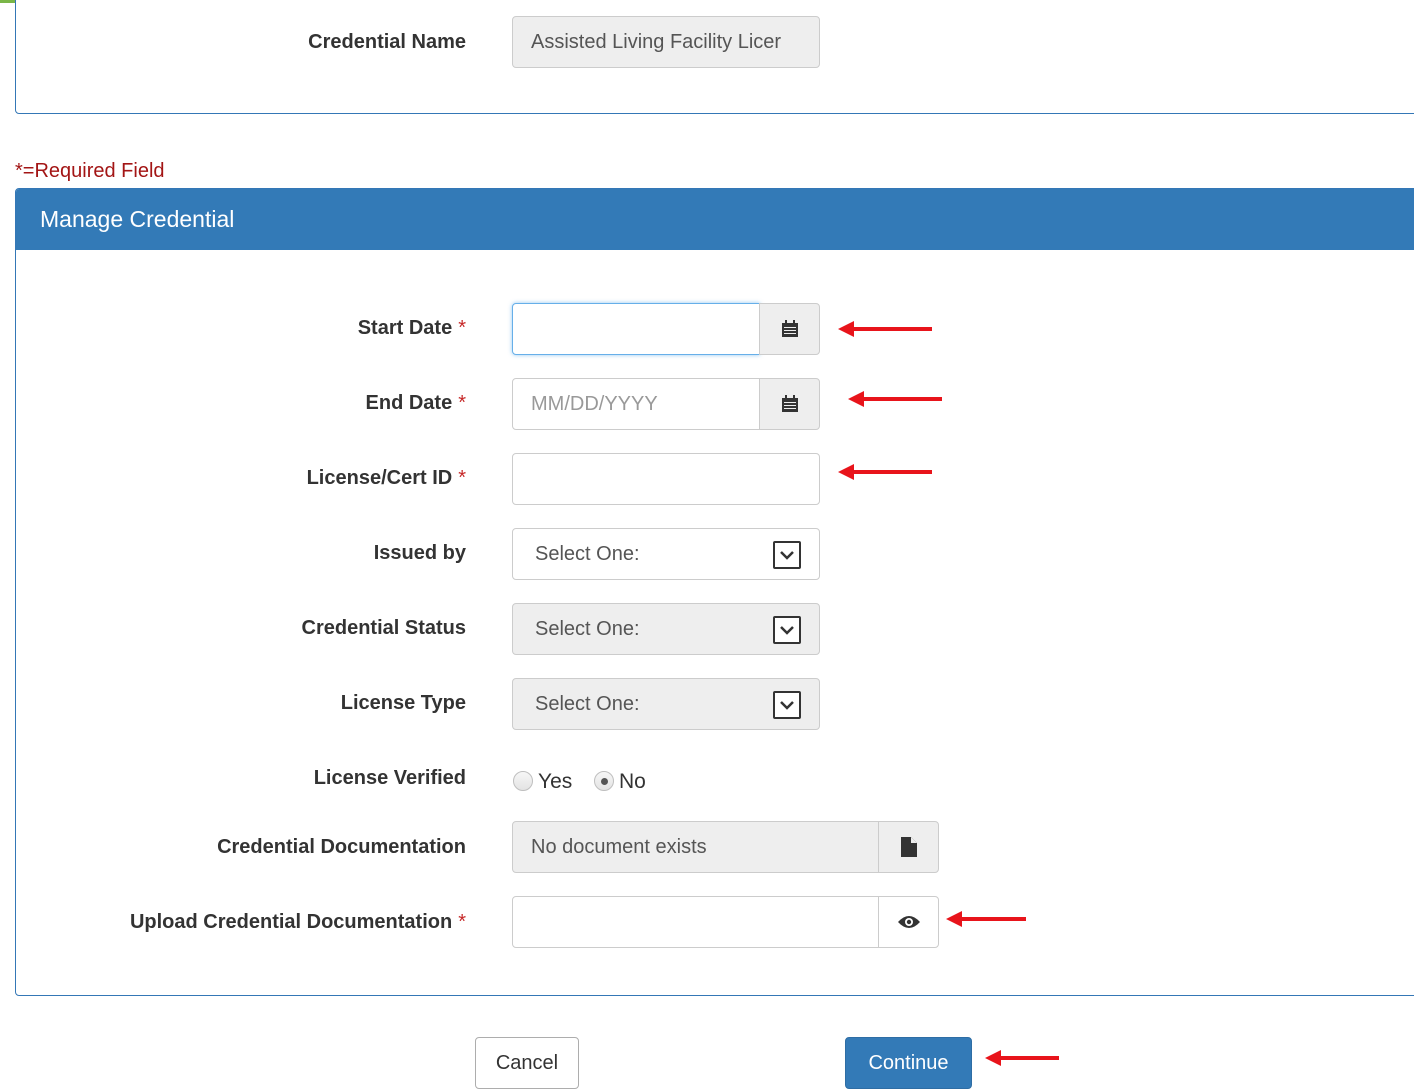 Image resolution: width=1414 pixels, height=1089 pixels. Describe the element at coordinates (137, 219) in the screenshot. I see `panel-title: Manage Credential` at that location.